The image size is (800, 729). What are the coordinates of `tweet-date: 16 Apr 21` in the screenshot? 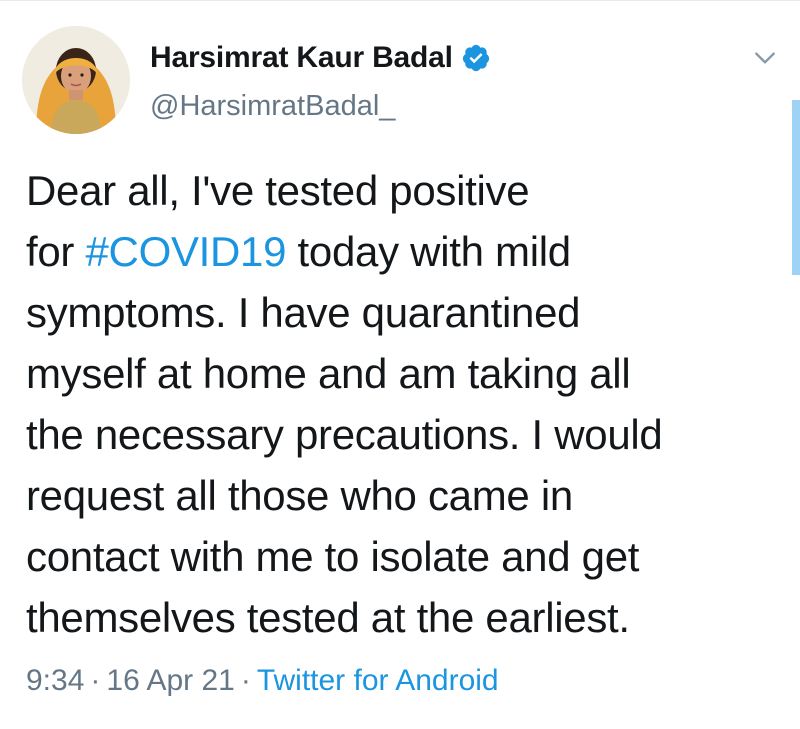 It's located at (170, 680).